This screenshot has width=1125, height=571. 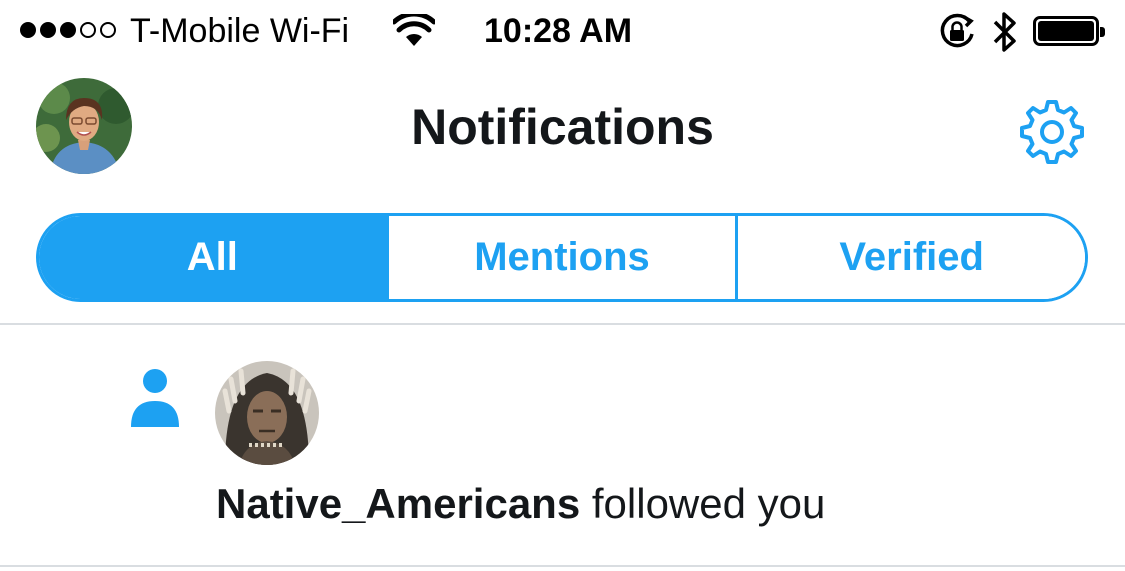 What do you see at coordinates (1052, 132) in the screenshot?
I see `settings-gear-icon` at bounding box center [1052, 132].